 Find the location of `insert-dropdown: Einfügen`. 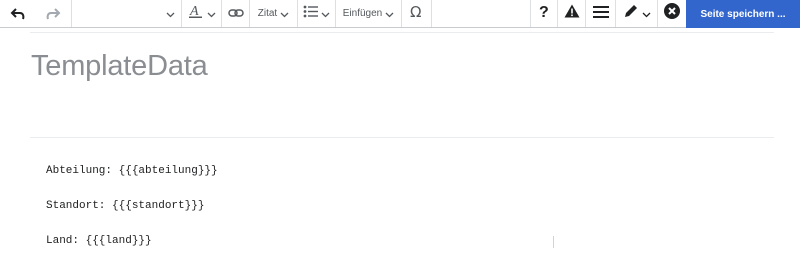

insert-dropdown: Einfügen is located at coordinates (369, 13).